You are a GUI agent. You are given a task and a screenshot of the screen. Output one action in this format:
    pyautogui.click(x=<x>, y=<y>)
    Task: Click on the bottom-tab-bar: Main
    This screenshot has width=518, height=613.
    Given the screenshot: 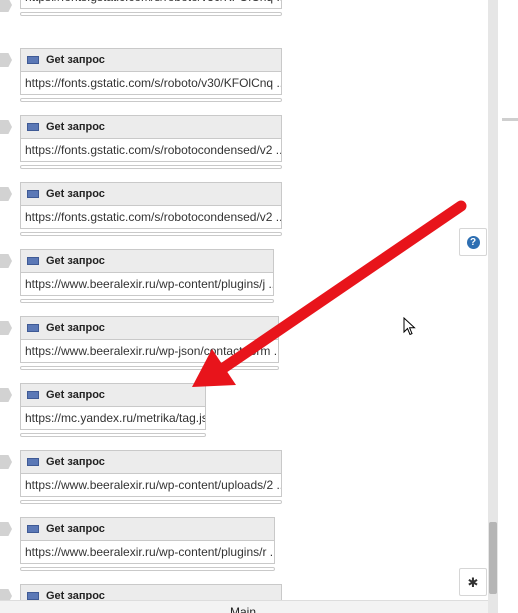 What is the action you would take?
    pyautogui.click(x=244, y=606)
    